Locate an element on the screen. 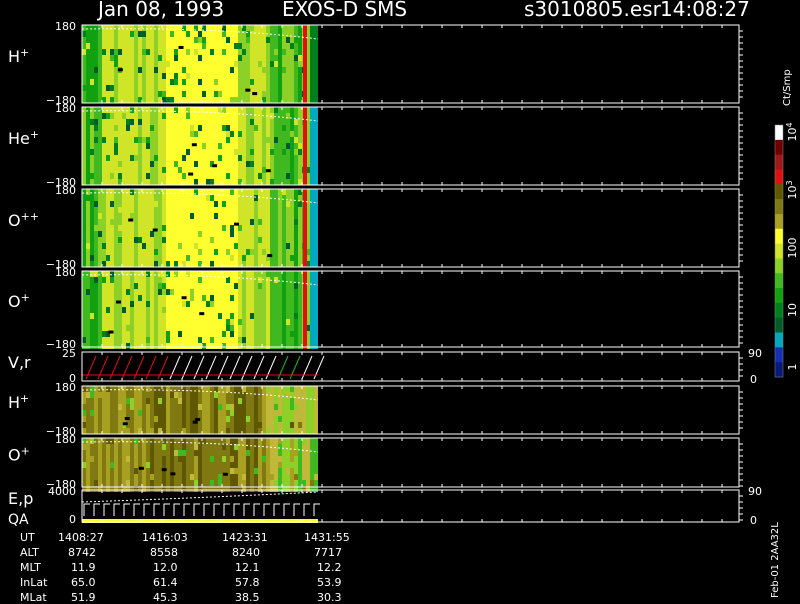  energy-envelope is located at coordinates (200, 497).